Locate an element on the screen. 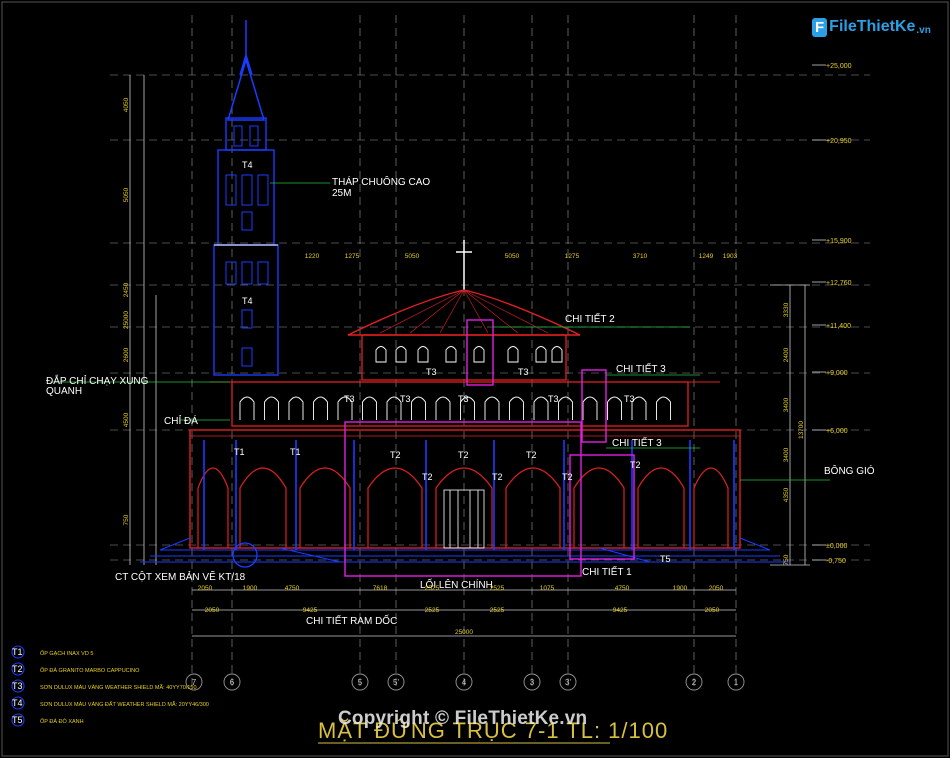  axis-label: 5' is located at coordinates (396, 682).